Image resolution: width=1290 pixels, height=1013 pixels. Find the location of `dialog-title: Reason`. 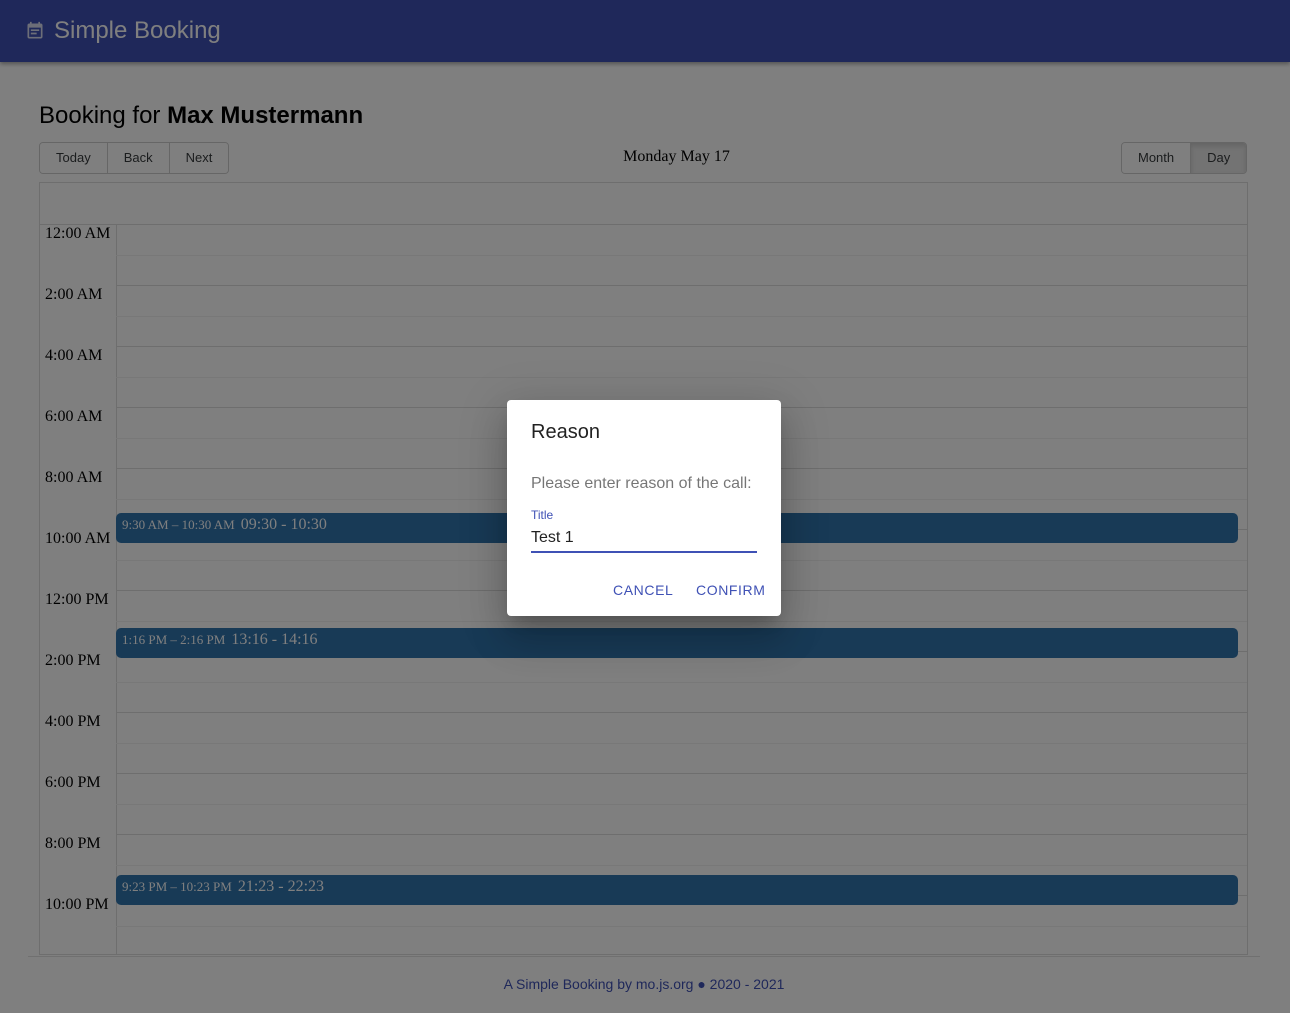

dialog-title: Reason is located at coordinates (565, 432).